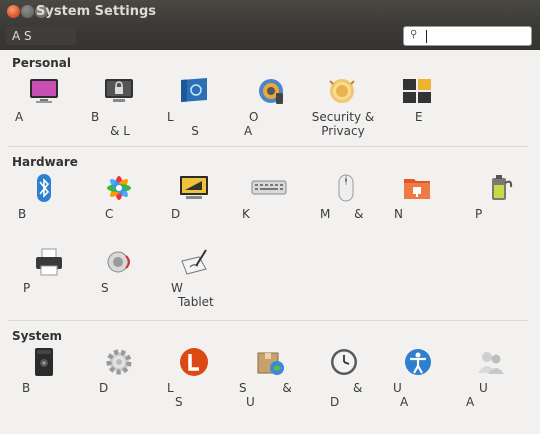  What do you see at coordinates (45, 162) in the screenshot?
I see `section-title-hardware: Hardware` at bounding box center [45, 162].